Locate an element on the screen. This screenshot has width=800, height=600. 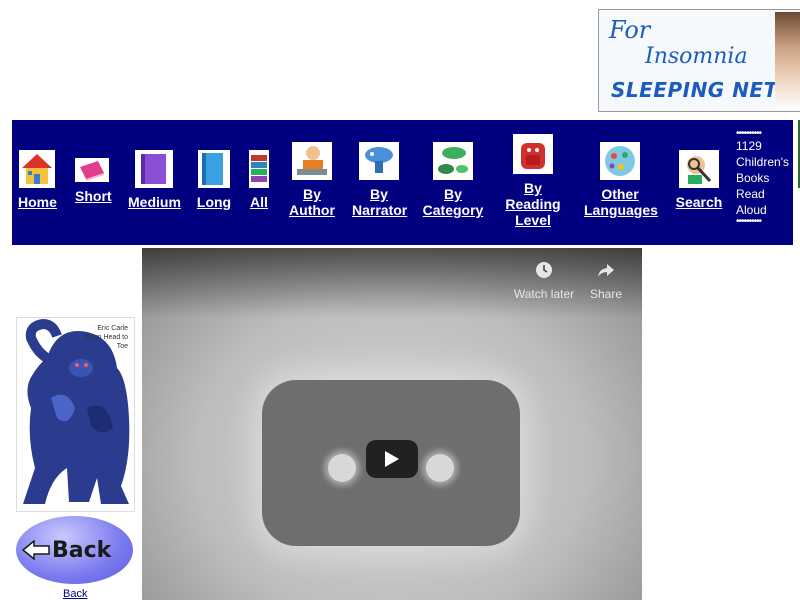
count-line-4: Read is located at coordinates (750, 194).